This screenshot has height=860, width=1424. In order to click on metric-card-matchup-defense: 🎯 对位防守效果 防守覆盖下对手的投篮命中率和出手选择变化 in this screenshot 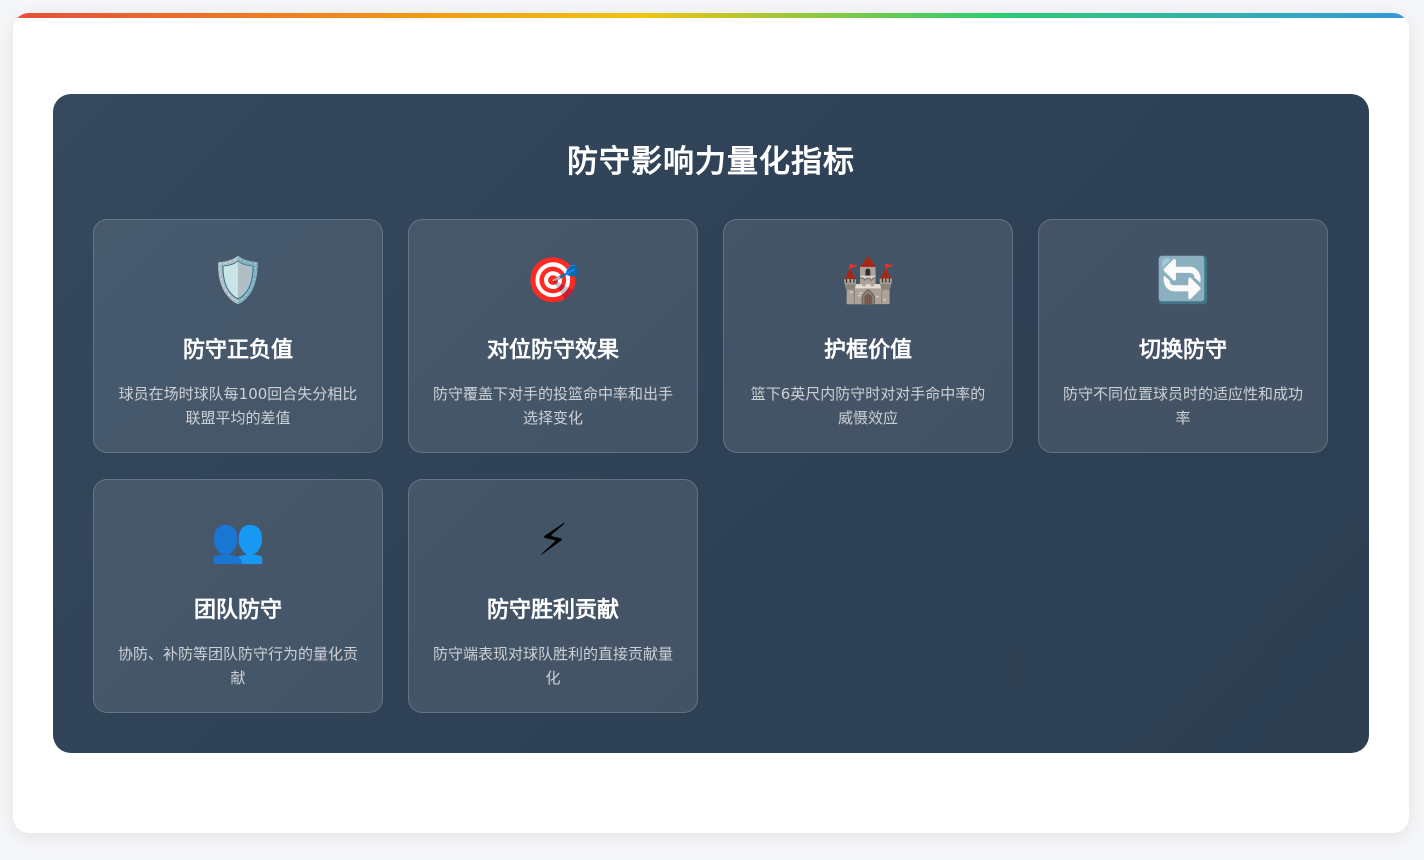, I will do `click(553, 336)`.